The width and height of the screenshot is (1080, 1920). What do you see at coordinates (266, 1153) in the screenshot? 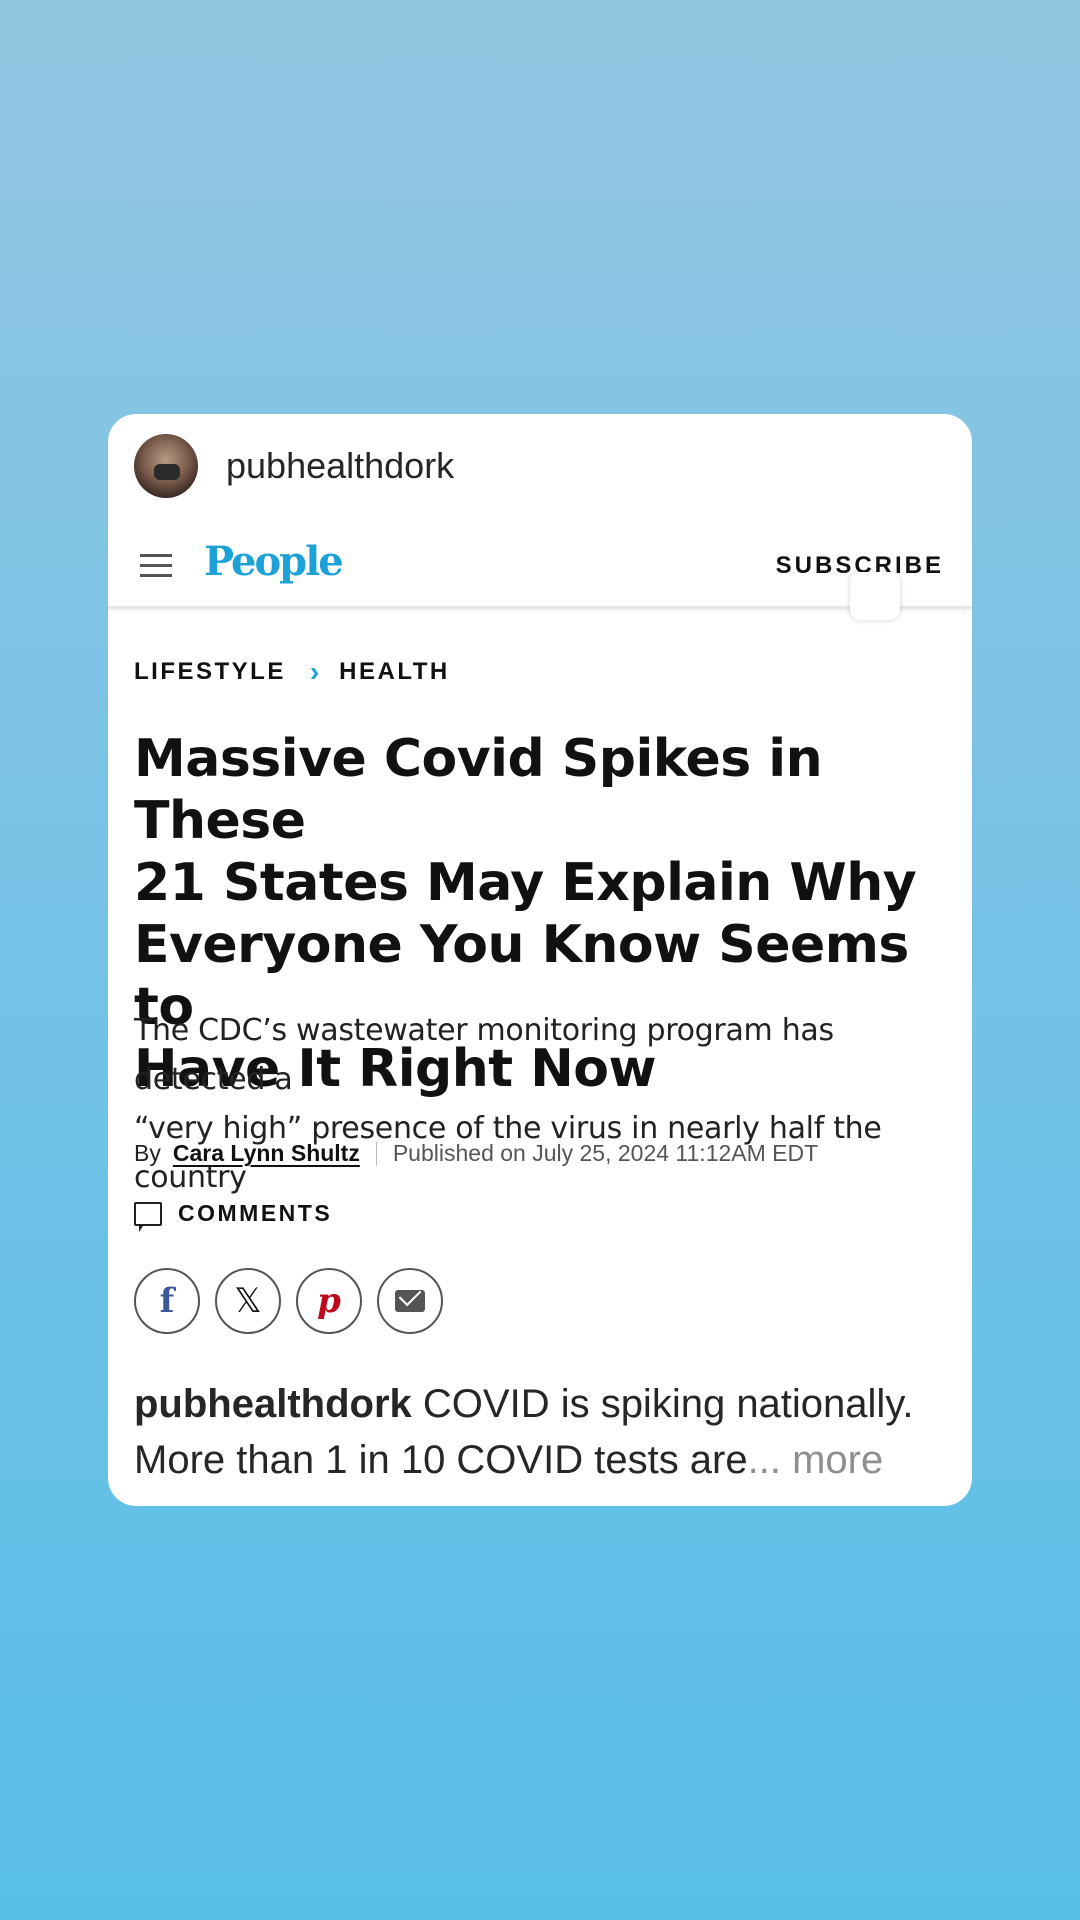
I see `author-link: Cara Lynn Shultz` at bounding box center [266, 1153].